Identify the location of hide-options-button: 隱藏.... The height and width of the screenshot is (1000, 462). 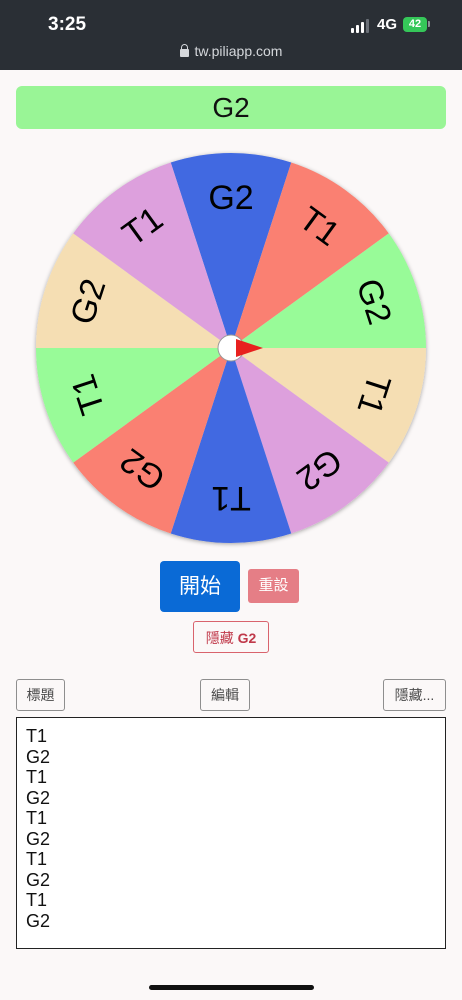
(414, 695).